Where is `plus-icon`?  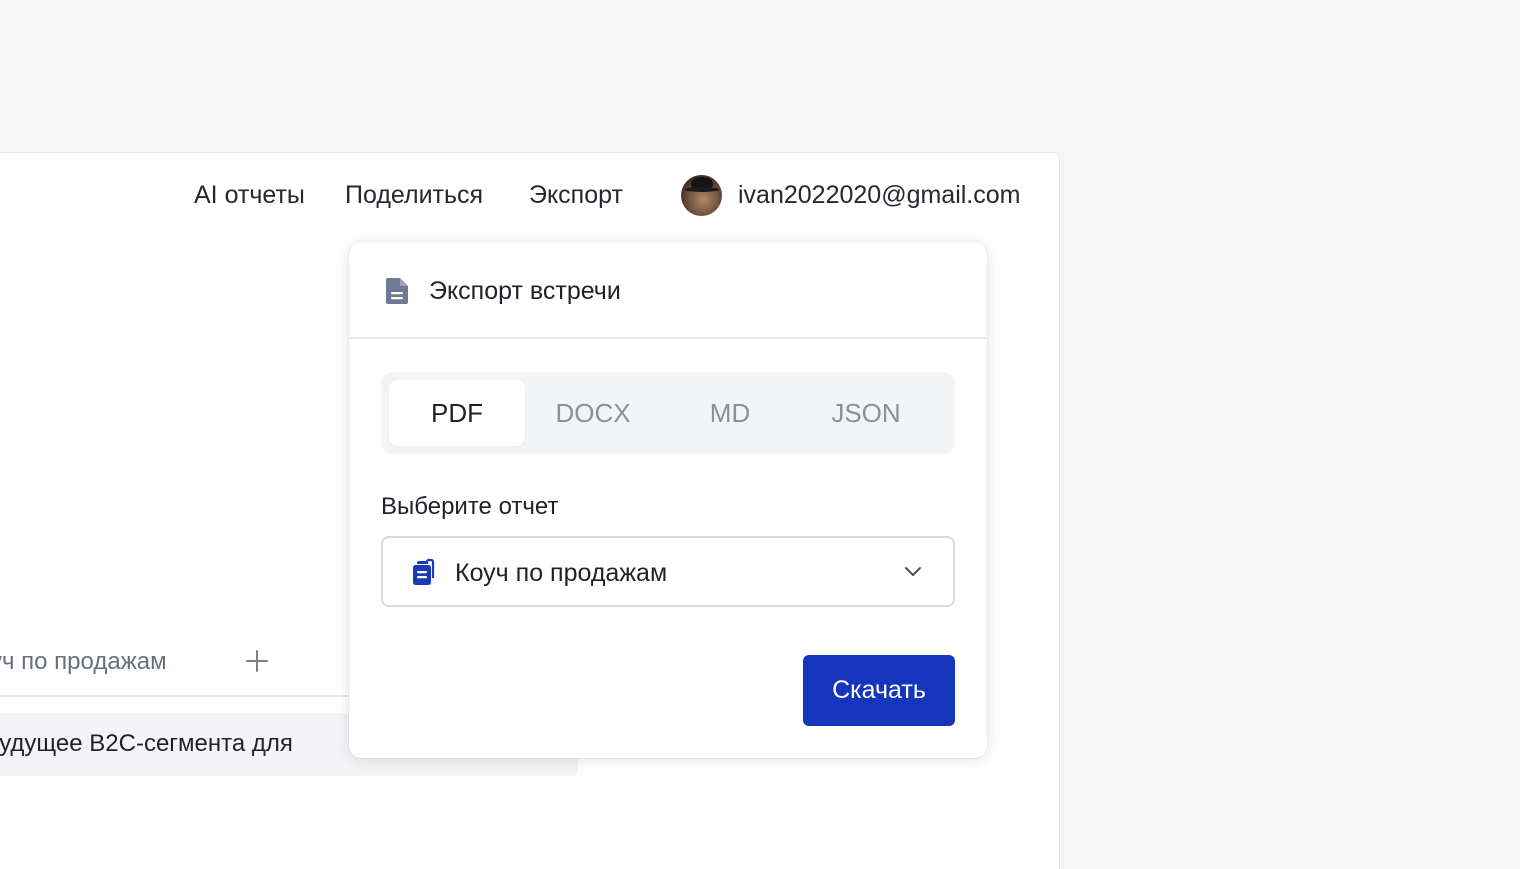 plus-icon is located at coordinates (257, 661).